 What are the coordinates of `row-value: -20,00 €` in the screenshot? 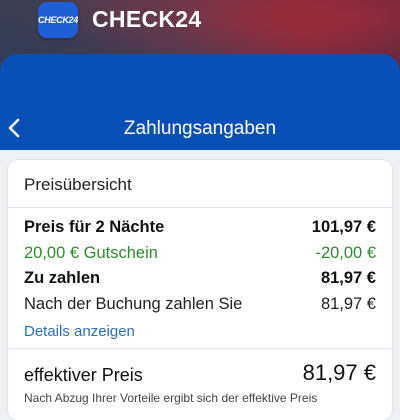 It's located at (345, 253).